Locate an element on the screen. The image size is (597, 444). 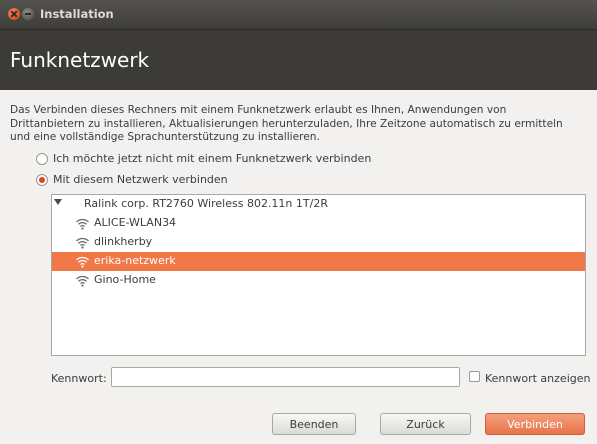
network-name: erika-netzwerk is located at coordinates (135, 260).